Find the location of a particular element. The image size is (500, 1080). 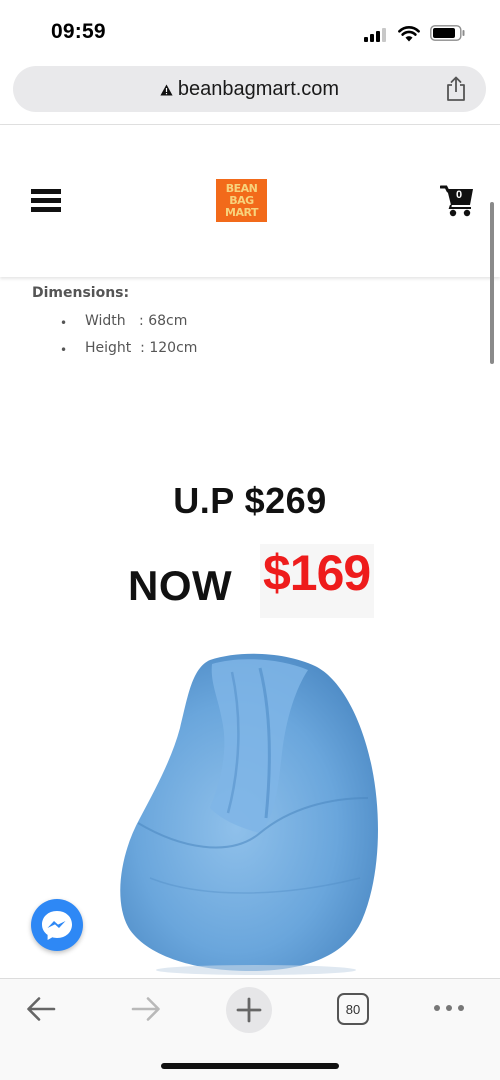

messenger-icon is located at coordinates (57, 925).